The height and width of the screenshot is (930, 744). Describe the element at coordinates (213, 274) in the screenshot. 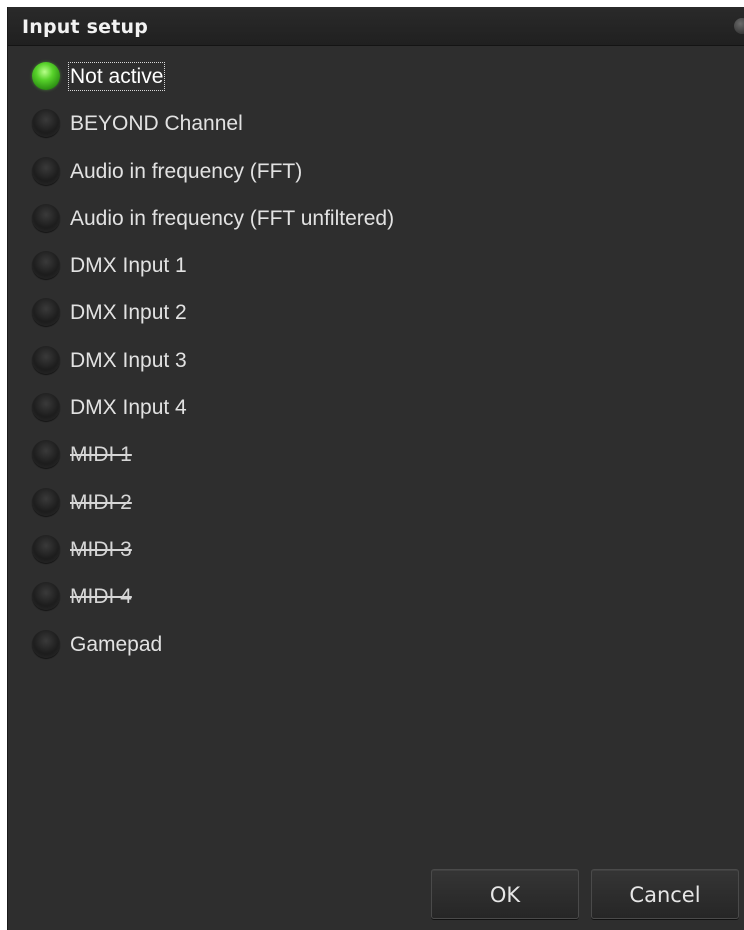

I see `radio-option: DMX Input 1` at that location.